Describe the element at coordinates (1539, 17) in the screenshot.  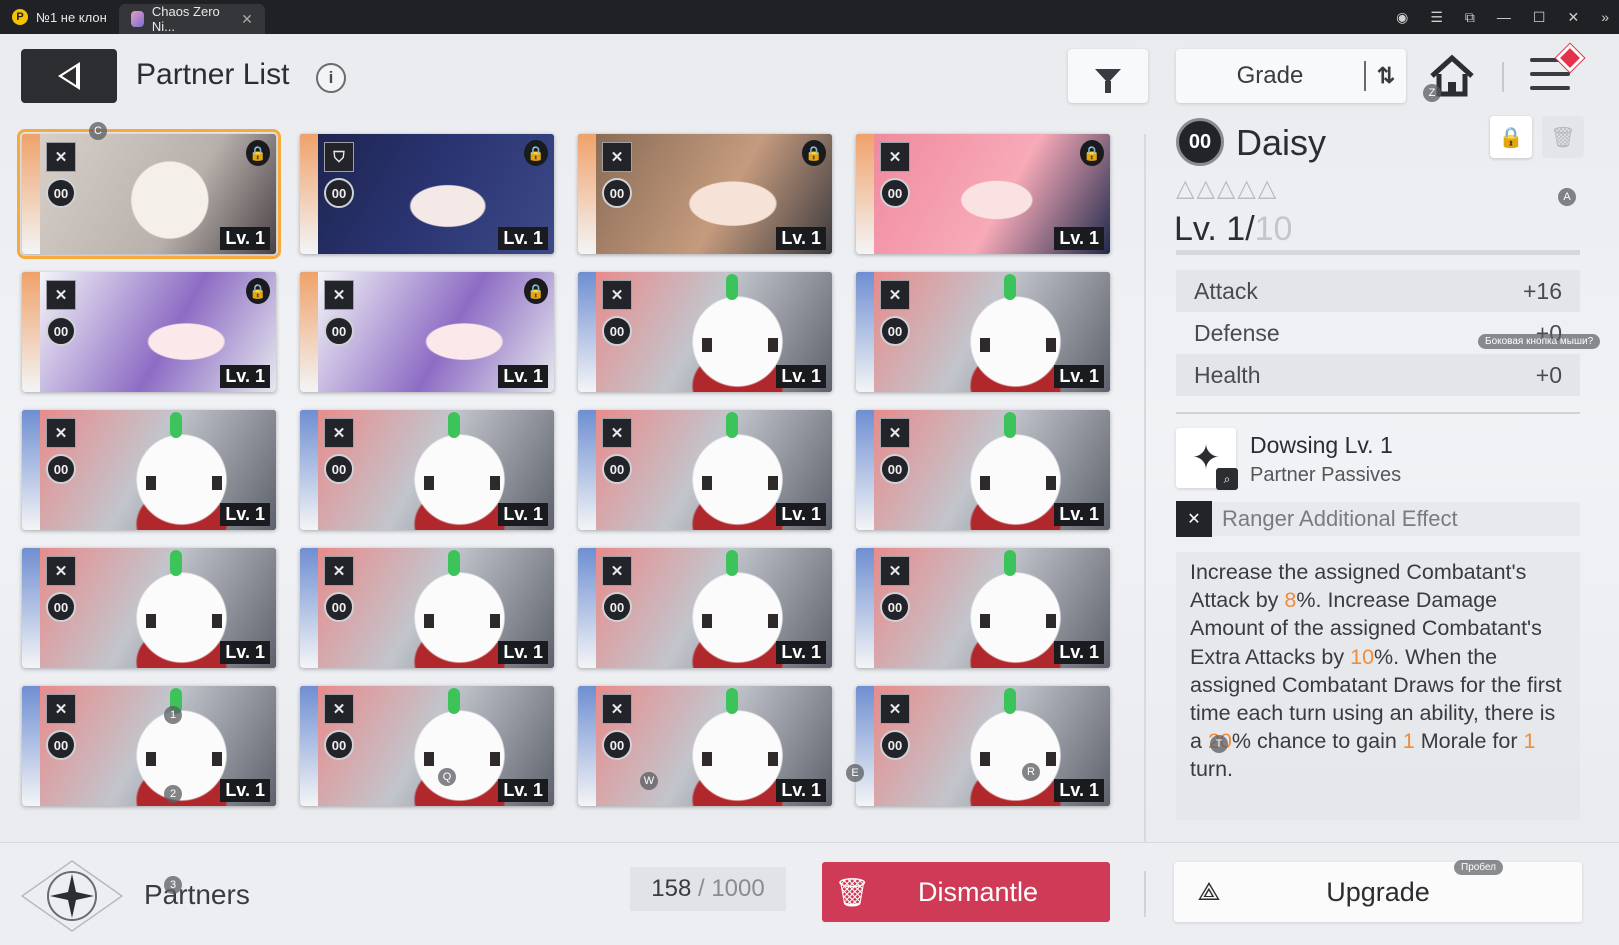
I see `maximize-icon: ☐` at that location.